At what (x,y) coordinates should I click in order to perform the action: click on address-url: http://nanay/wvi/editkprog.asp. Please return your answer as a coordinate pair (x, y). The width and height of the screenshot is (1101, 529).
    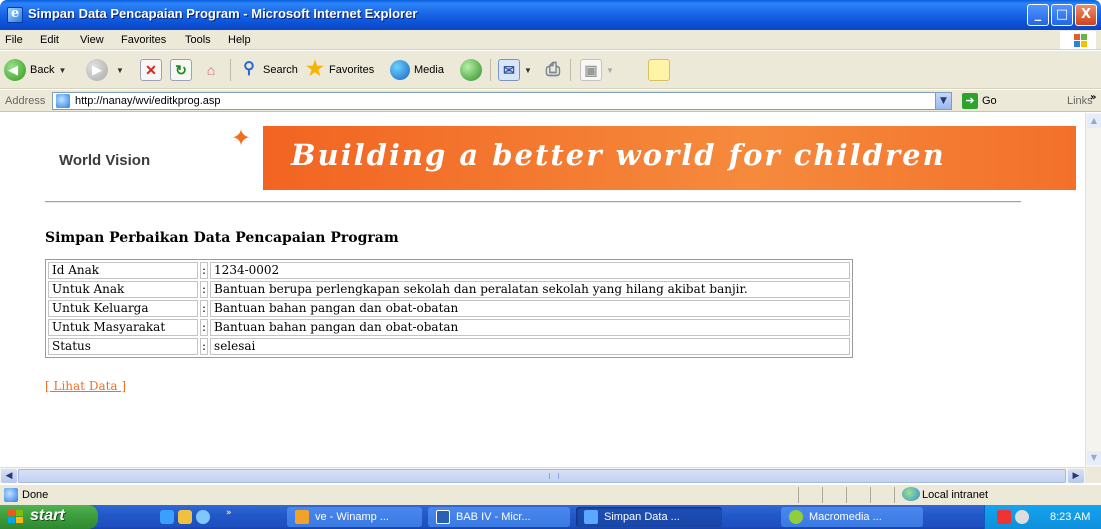
    Looking at the image, I should click on (148, 101).